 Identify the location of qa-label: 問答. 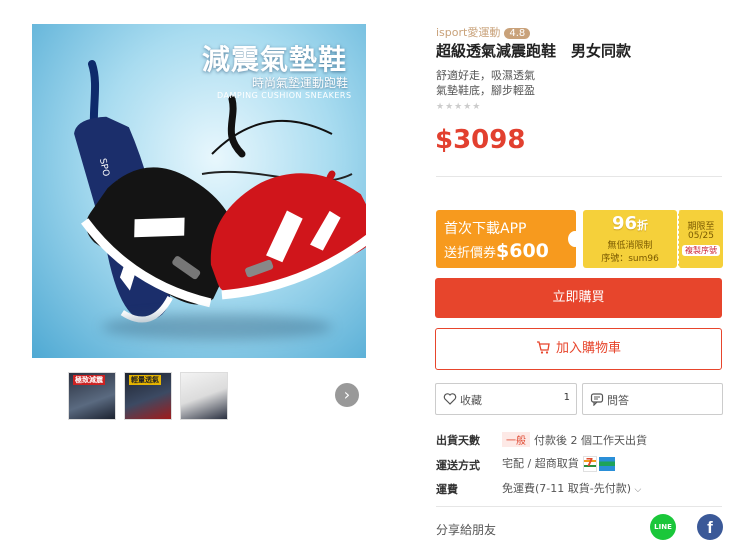
(618, 400).